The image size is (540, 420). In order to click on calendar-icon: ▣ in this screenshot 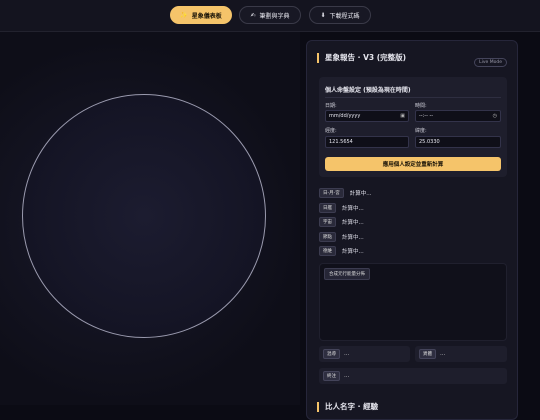, I will do `click(402, 116)`.